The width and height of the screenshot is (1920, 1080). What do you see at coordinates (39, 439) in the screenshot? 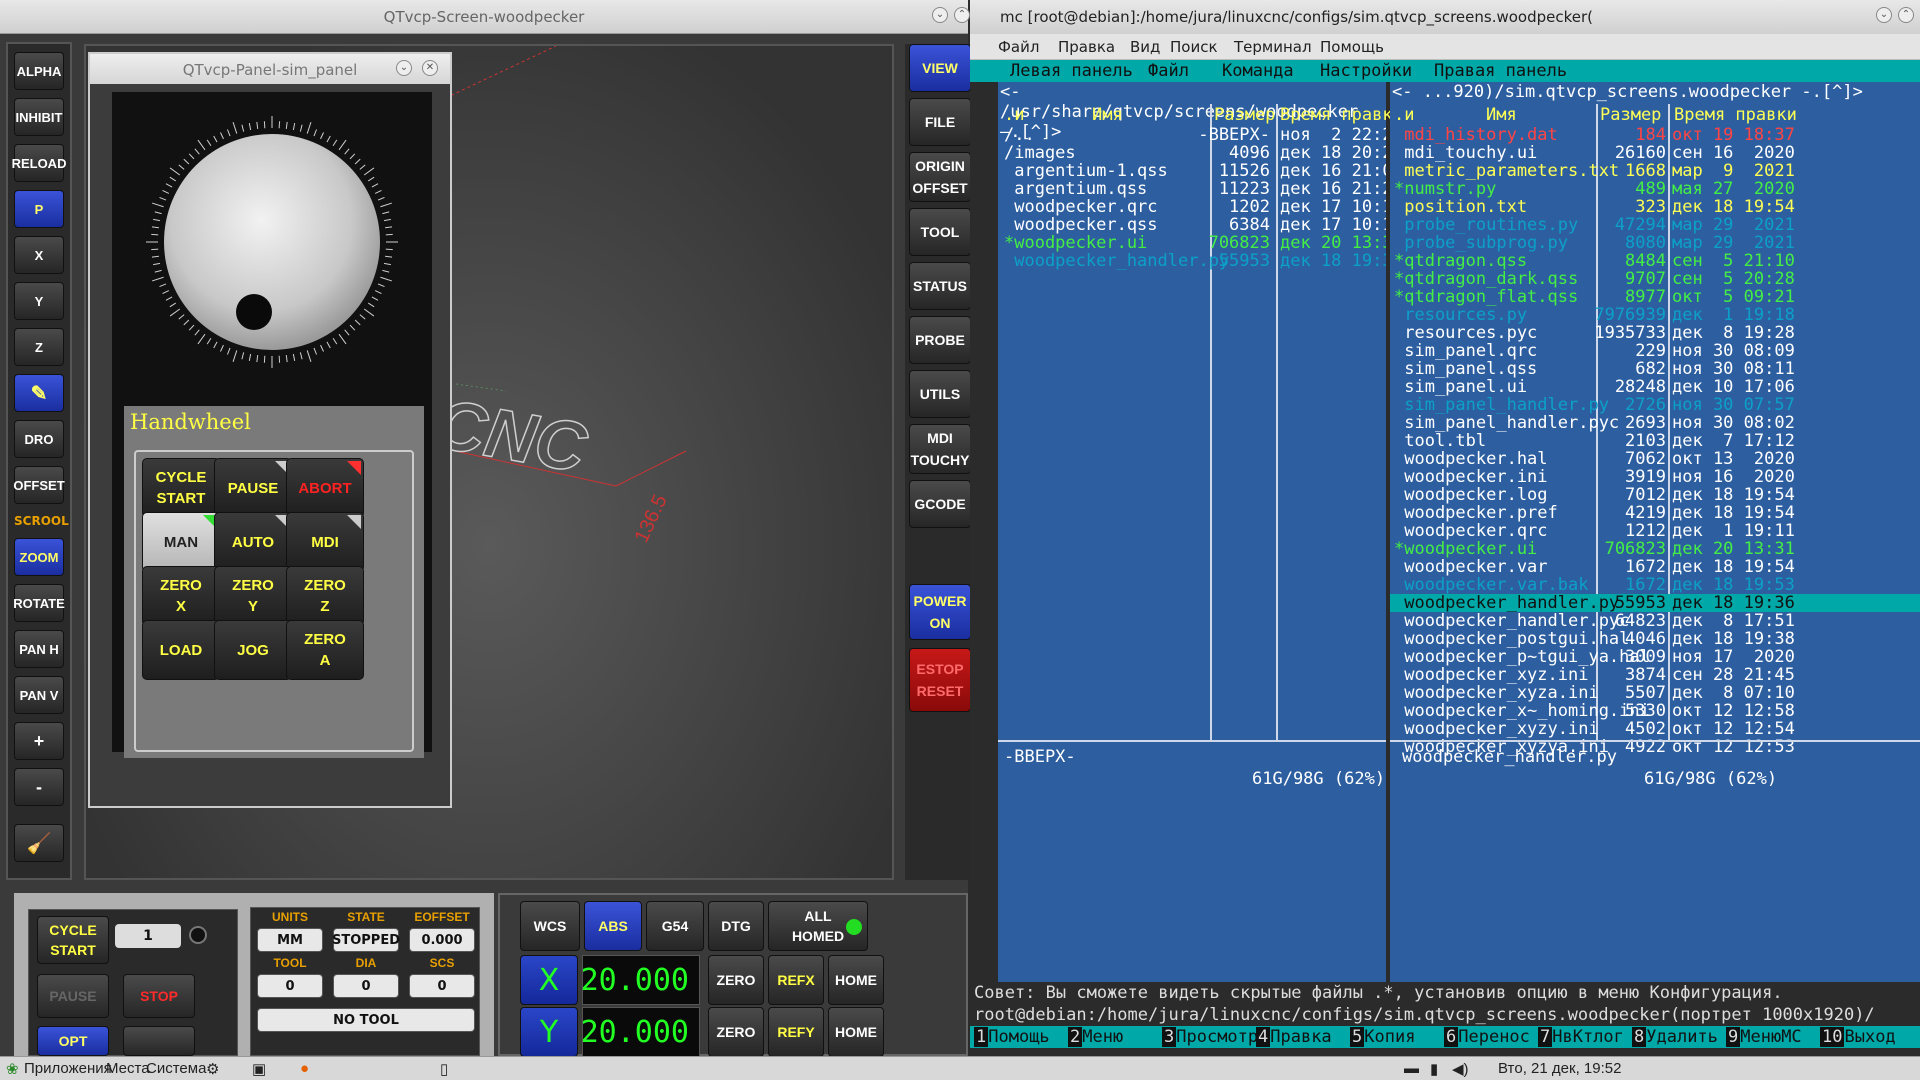
I see `dro-button: DRO` at bounding box center [39, 439].